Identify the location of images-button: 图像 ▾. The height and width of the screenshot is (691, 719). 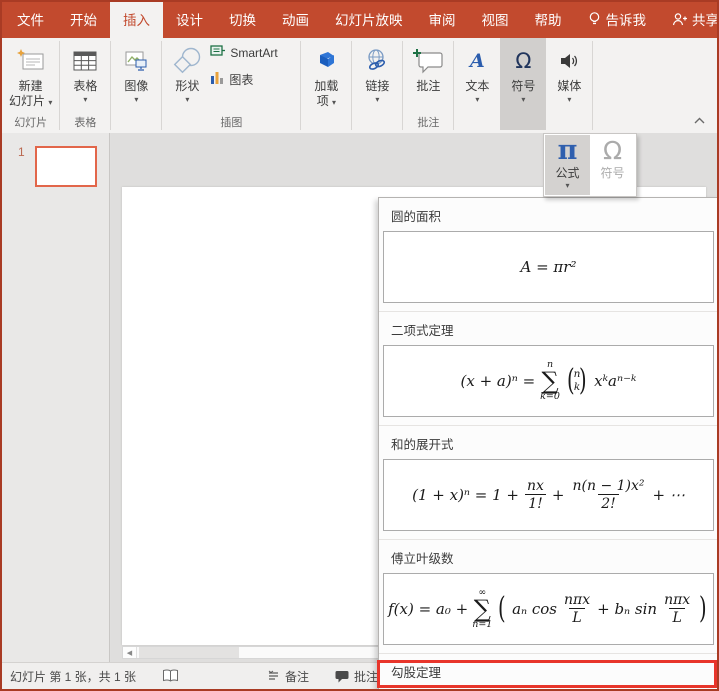
(136, 78).